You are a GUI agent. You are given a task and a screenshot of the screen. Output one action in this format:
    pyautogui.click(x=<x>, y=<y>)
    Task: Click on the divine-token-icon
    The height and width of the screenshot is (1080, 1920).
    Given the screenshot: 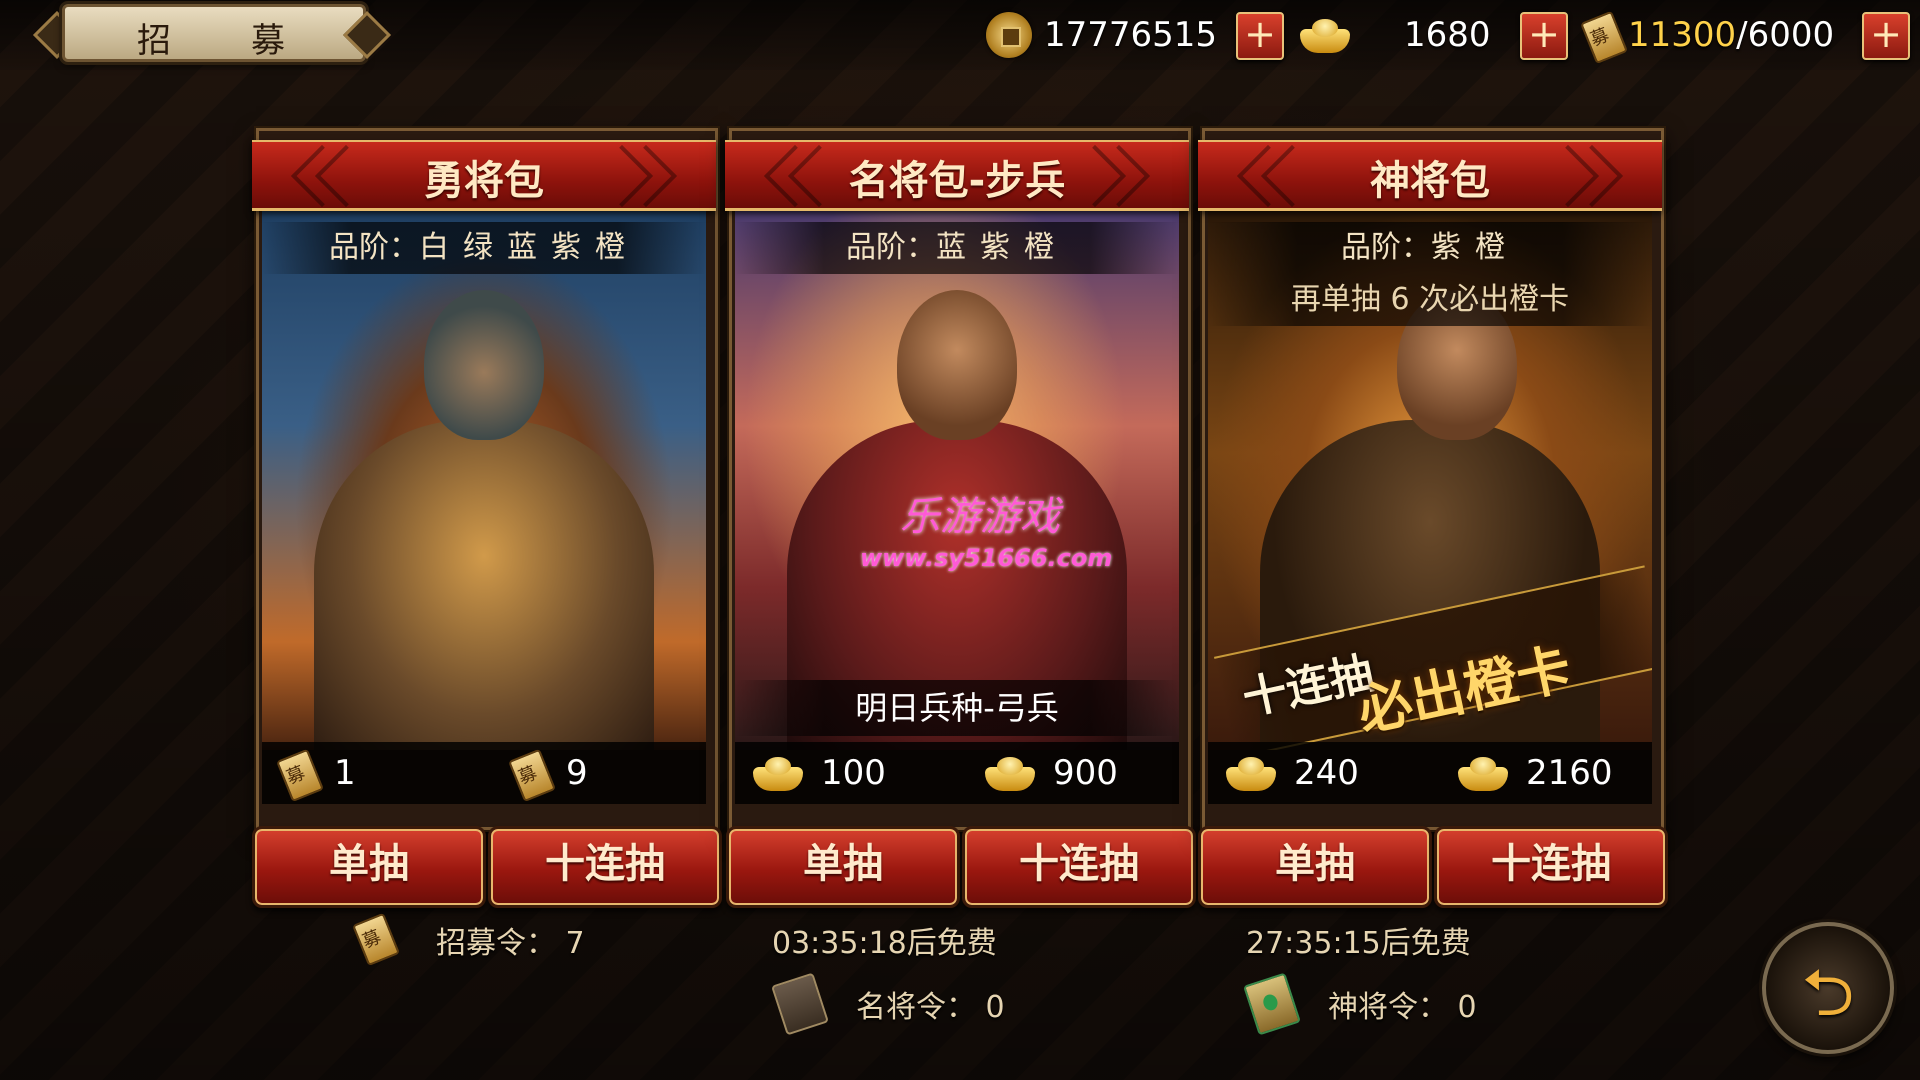 What is the action you would take?
    pyautogui.click(x=1272, y=1004)
    